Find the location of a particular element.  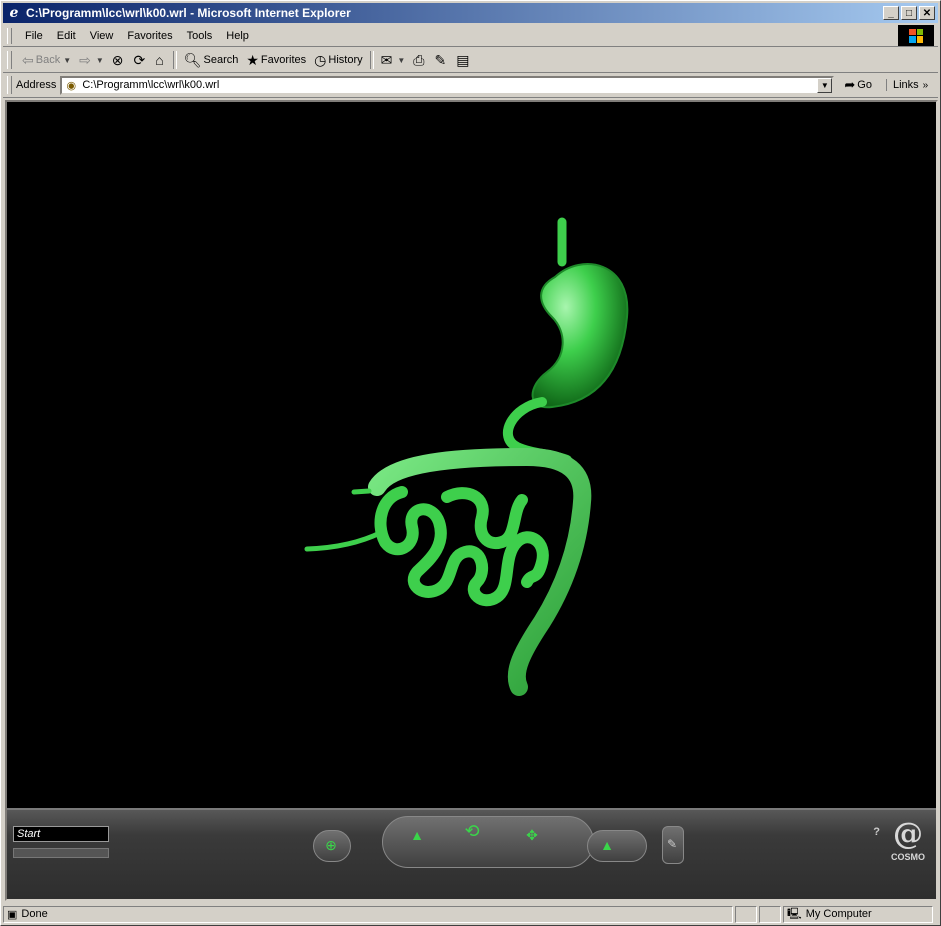

seek-icon: ⊕ is located at coordinates (331, 844).